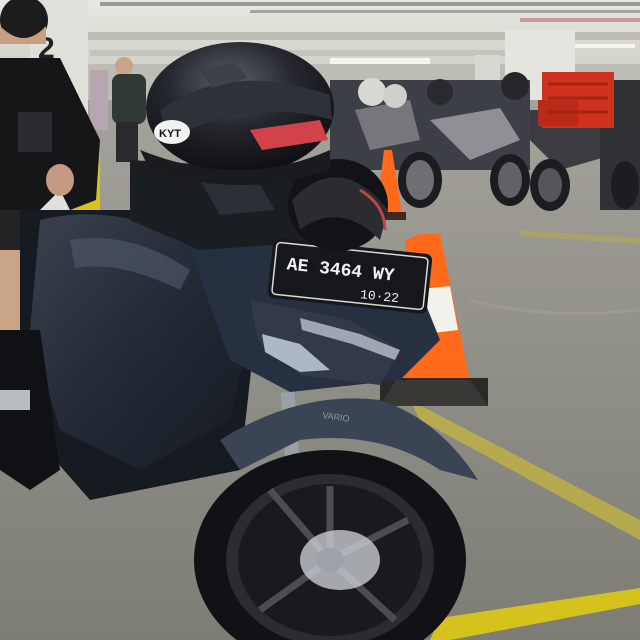  I want to click on helmet-brand-logo: KYT, so click(170, 134).